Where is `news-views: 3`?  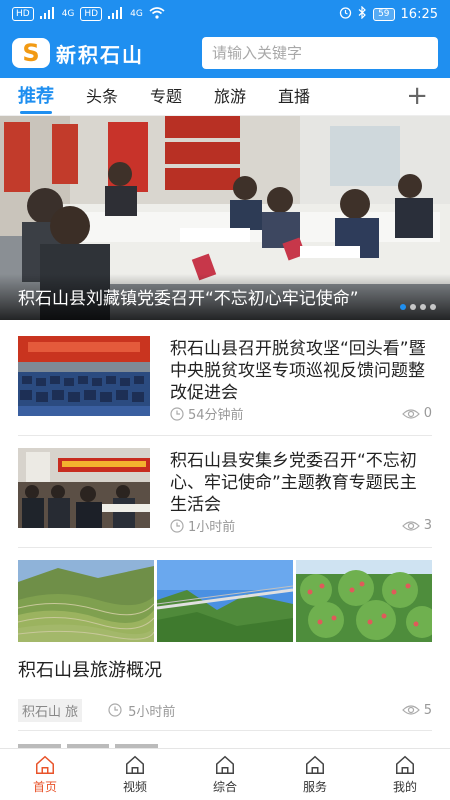
news-views: 3 is located at coordinates (416, 525).